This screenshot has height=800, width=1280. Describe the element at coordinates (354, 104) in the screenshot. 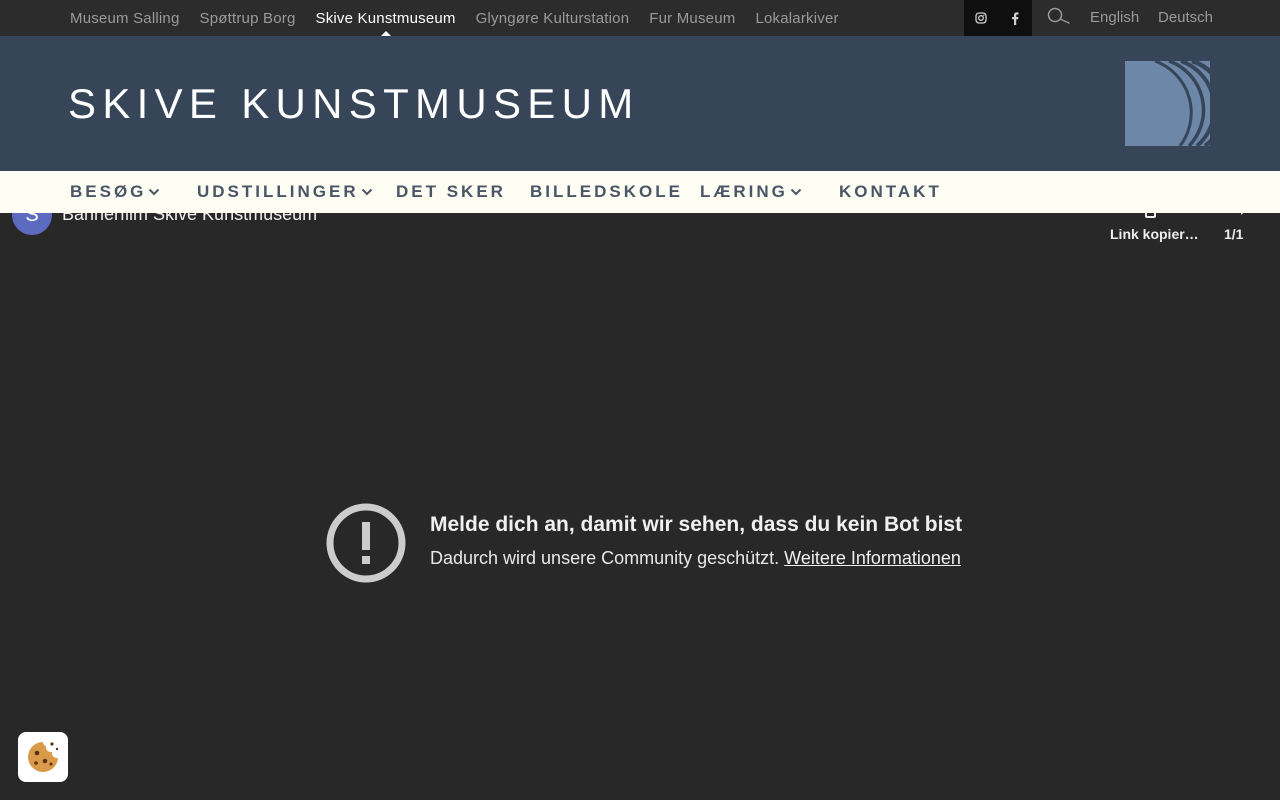

I see `site-title: SKIVE KUNSTMUSEUM` at that location.